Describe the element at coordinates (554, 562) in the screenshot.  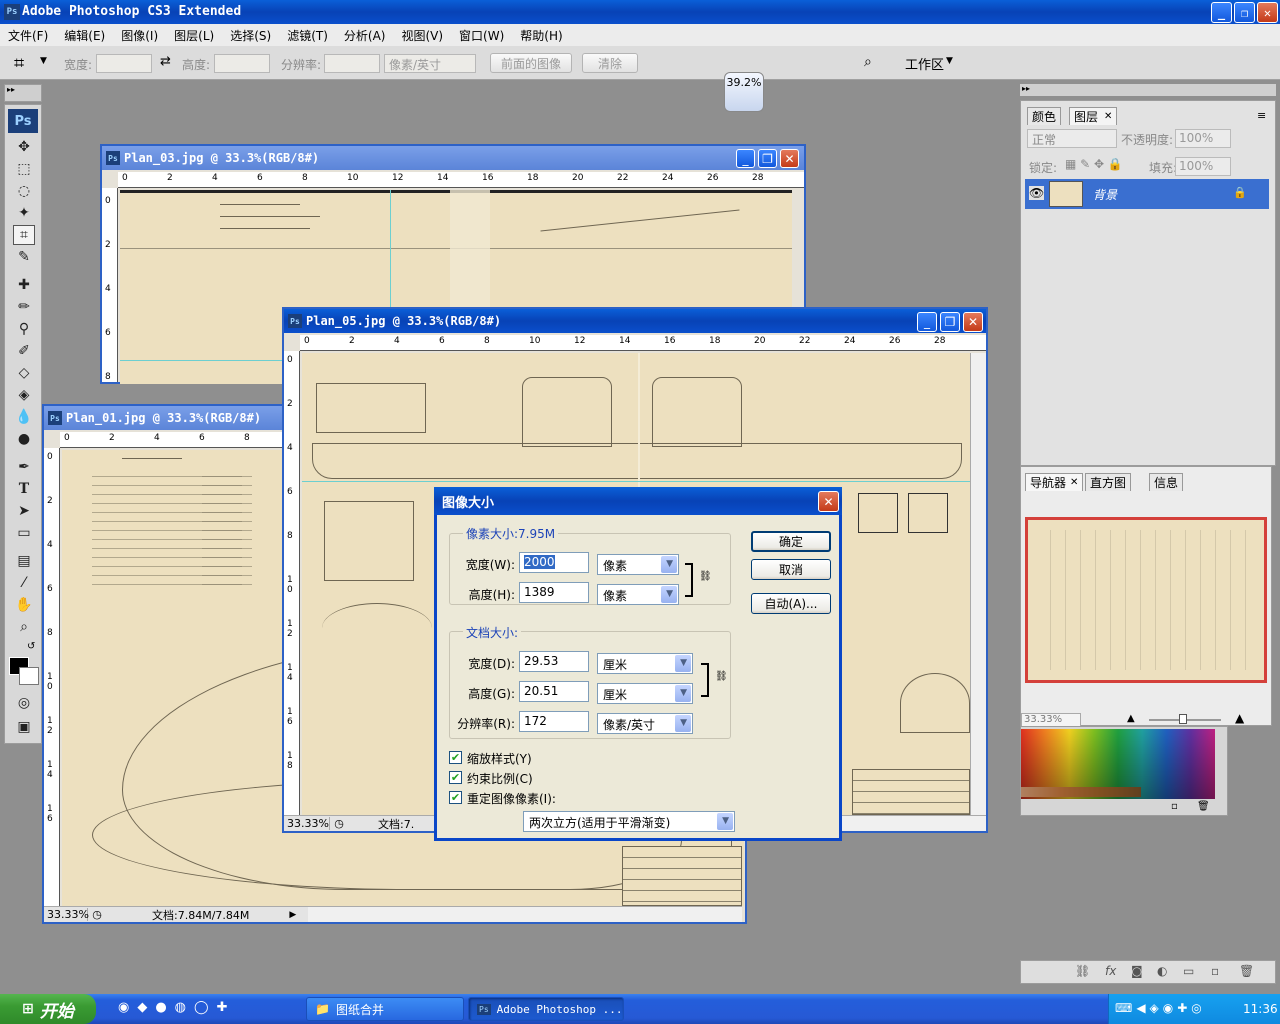
I see `pixel-width-input: 2000` at that location.